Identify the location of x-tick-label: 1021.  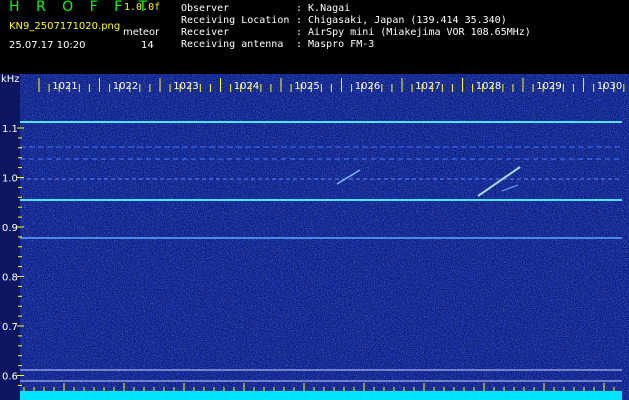
(64, 86).